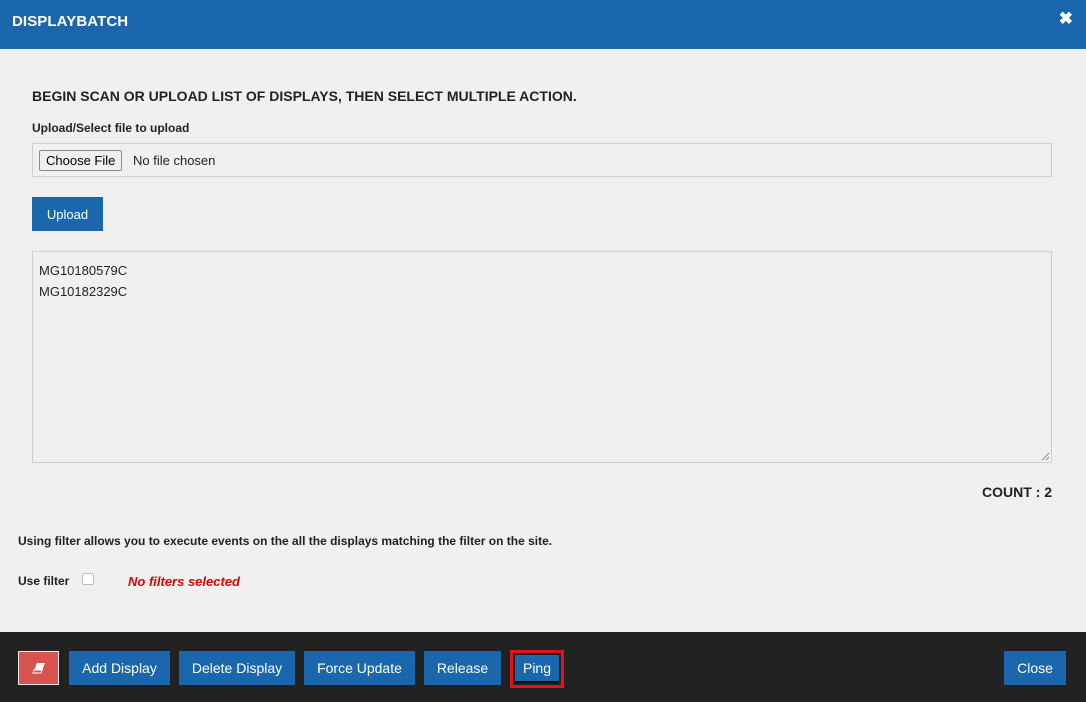 This screenshot has height=702, width=1086. What do you see at coordinates (81, 160) in the screenshot?
I see `choose-file-button: Choose File` at bounding box center [81, 160].